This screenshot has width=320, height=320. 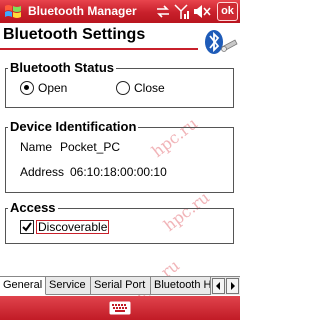 What do you see at coordinates (74, 34) in the screenshot?
I see `page-title: Bluetooth Settings` at bounding box center [74, 34].